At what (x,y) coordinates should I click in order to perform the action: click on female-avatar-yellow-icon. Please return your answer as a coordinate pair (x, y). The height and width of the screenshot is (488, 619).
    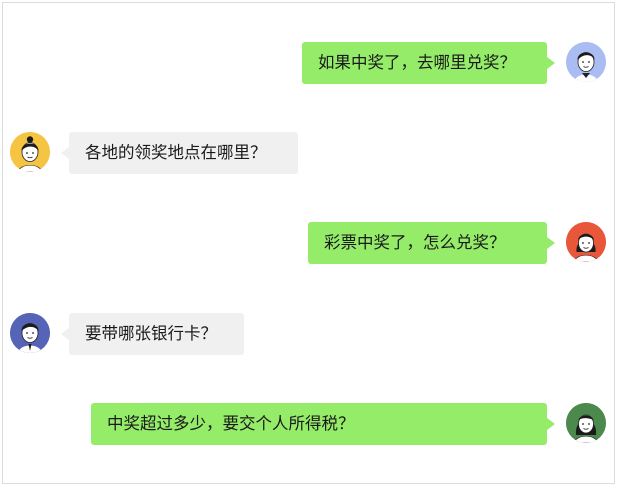
    Looking at the image, I should click on (30, 152).